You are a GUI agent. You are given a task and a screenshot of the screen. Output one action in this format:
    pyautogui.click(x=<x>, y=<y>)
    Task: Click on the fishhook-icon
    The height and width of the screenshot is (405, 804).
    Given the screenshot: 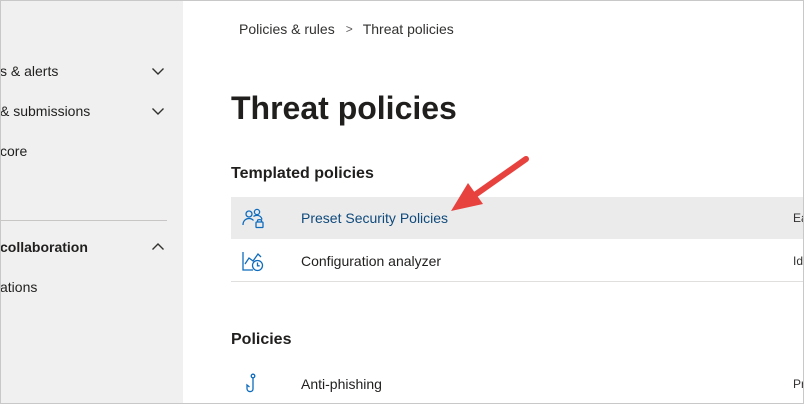 What is the action you would take?
    pyautogui.click(x=251, y=383)
    